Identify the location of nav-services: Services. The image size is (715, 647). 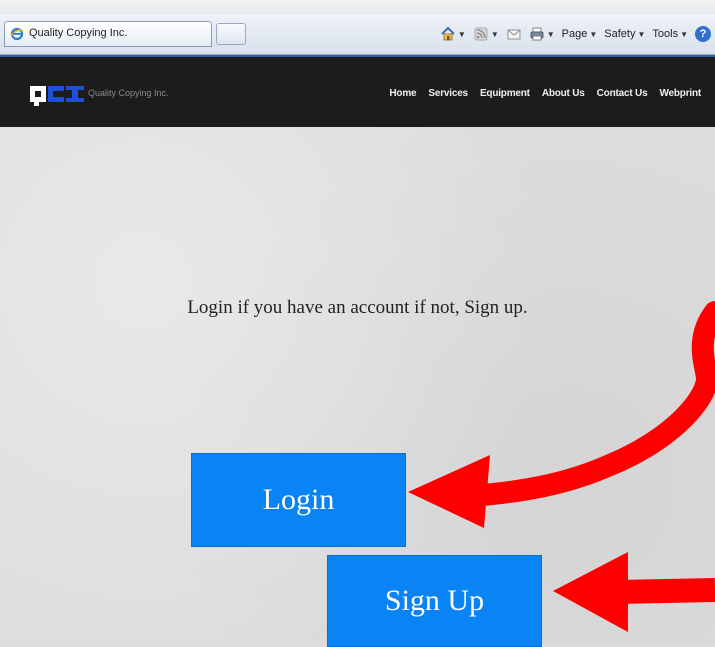
(448, 93).